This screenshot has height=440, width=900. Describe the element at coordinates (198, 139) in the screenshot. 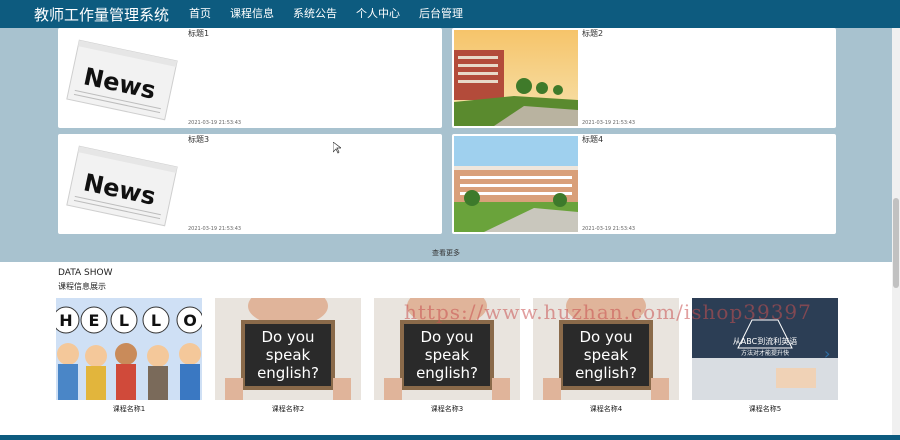

I see `news-title: 标题3` at that location.